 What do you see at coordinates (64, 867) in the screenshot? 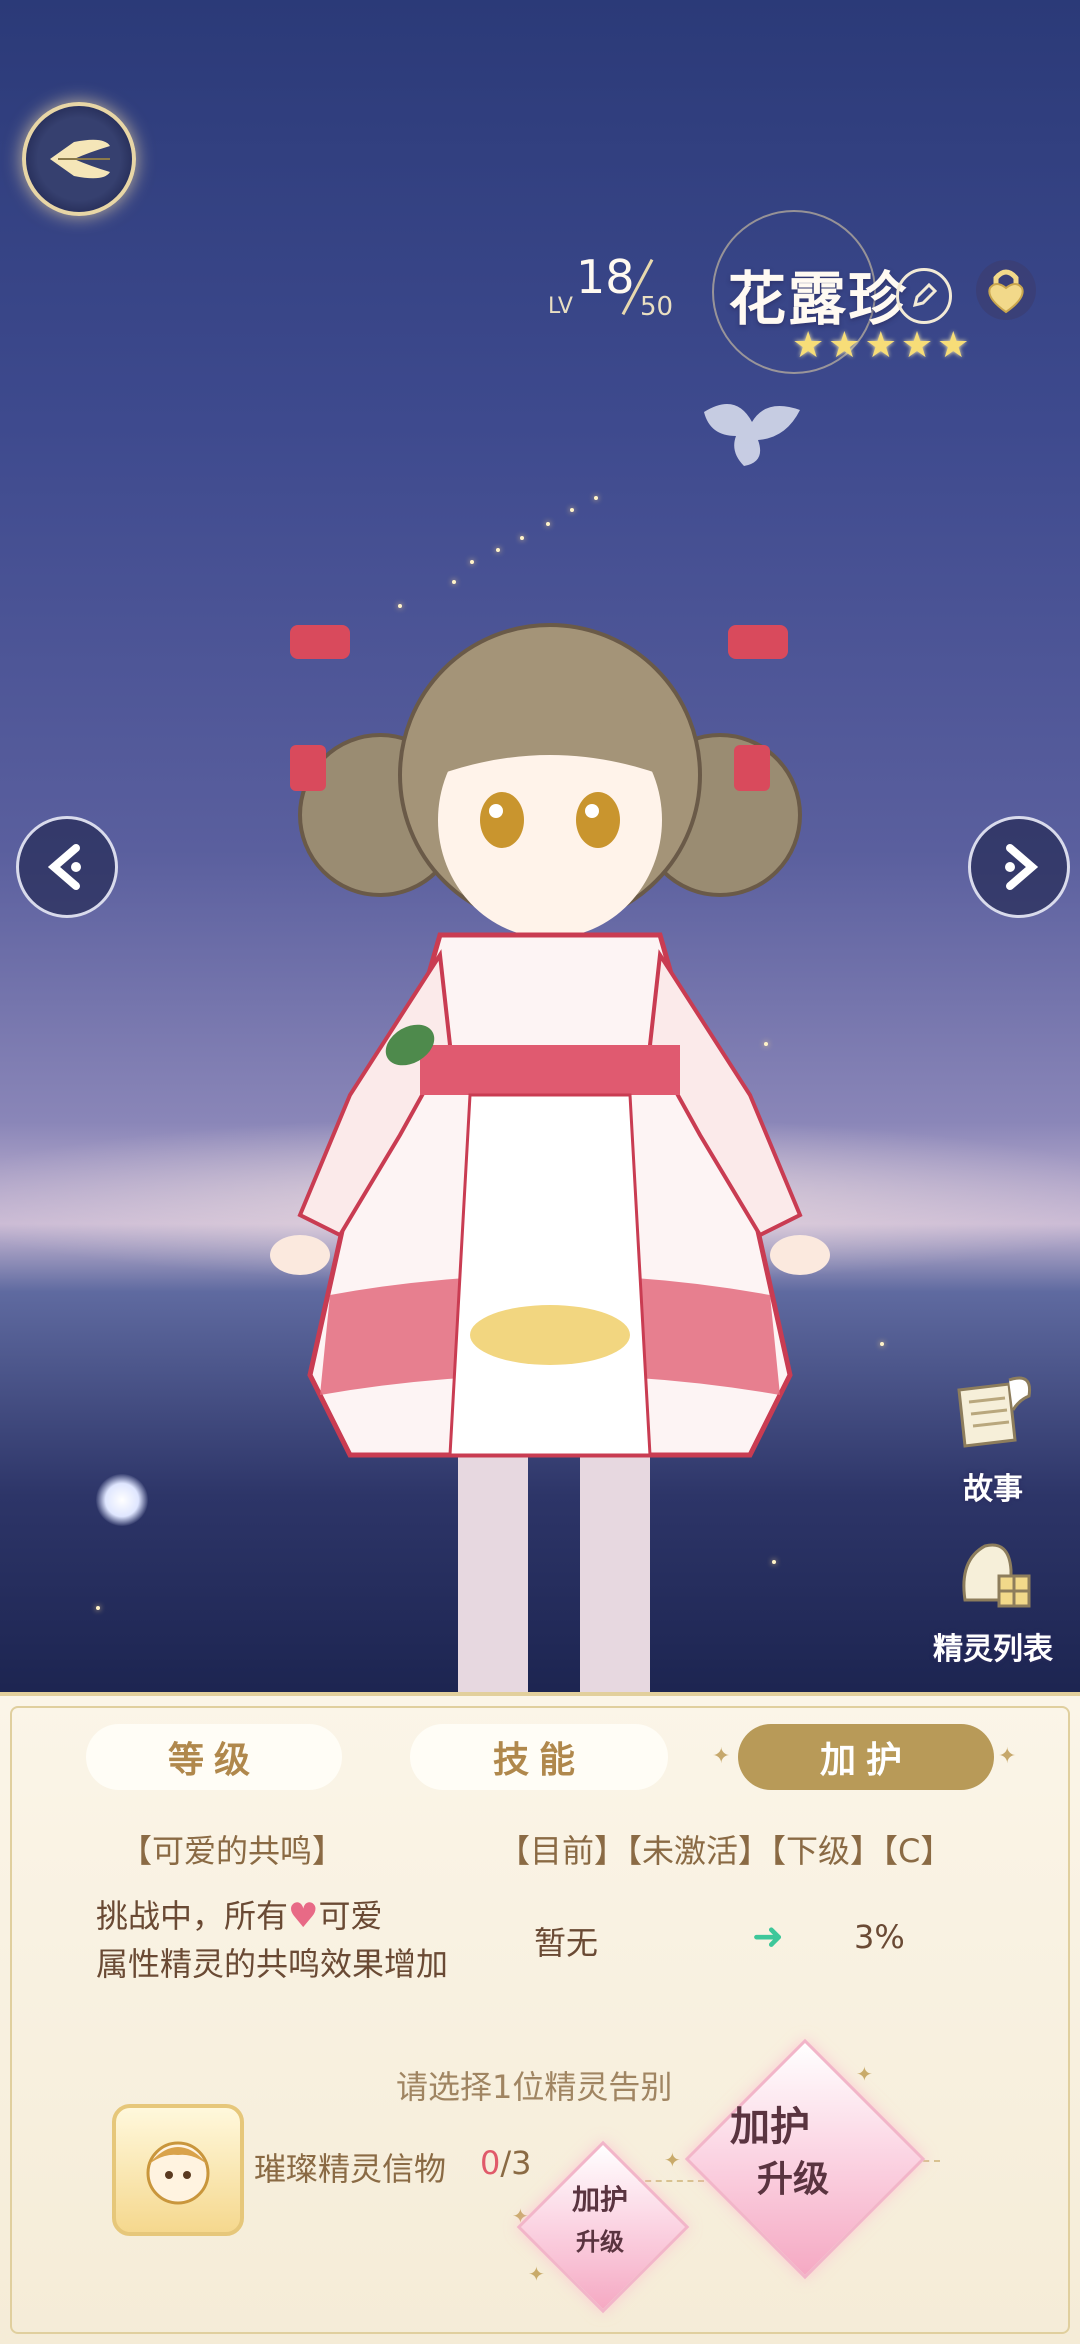
I see `chevron-left-icon` at bounding box center [64, 867].